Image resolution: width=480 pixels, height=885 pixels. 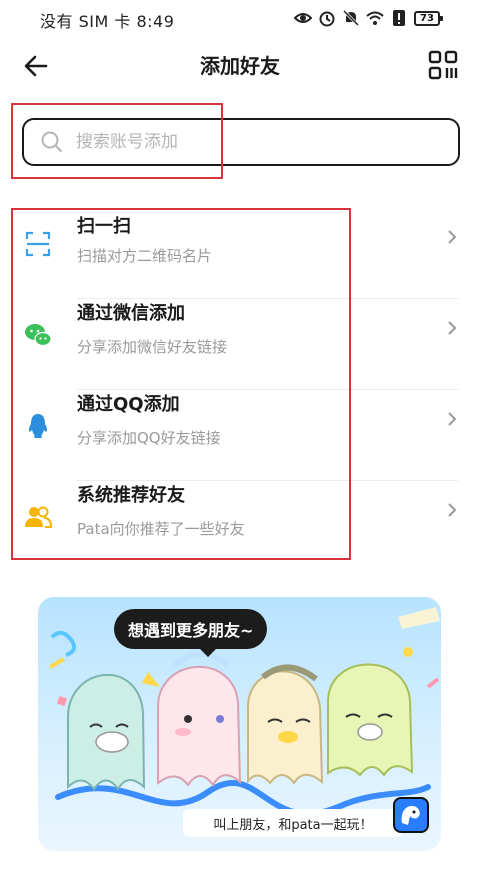 I want to click on page-title: 添加好友, so click(x=240, y=66).